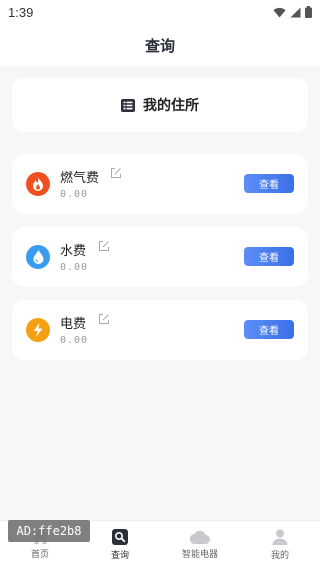  What do you see at coordinates (279, 555) in the screenshot?
I see `tab-profile-label: 我的` at bounding box center [279, 555].